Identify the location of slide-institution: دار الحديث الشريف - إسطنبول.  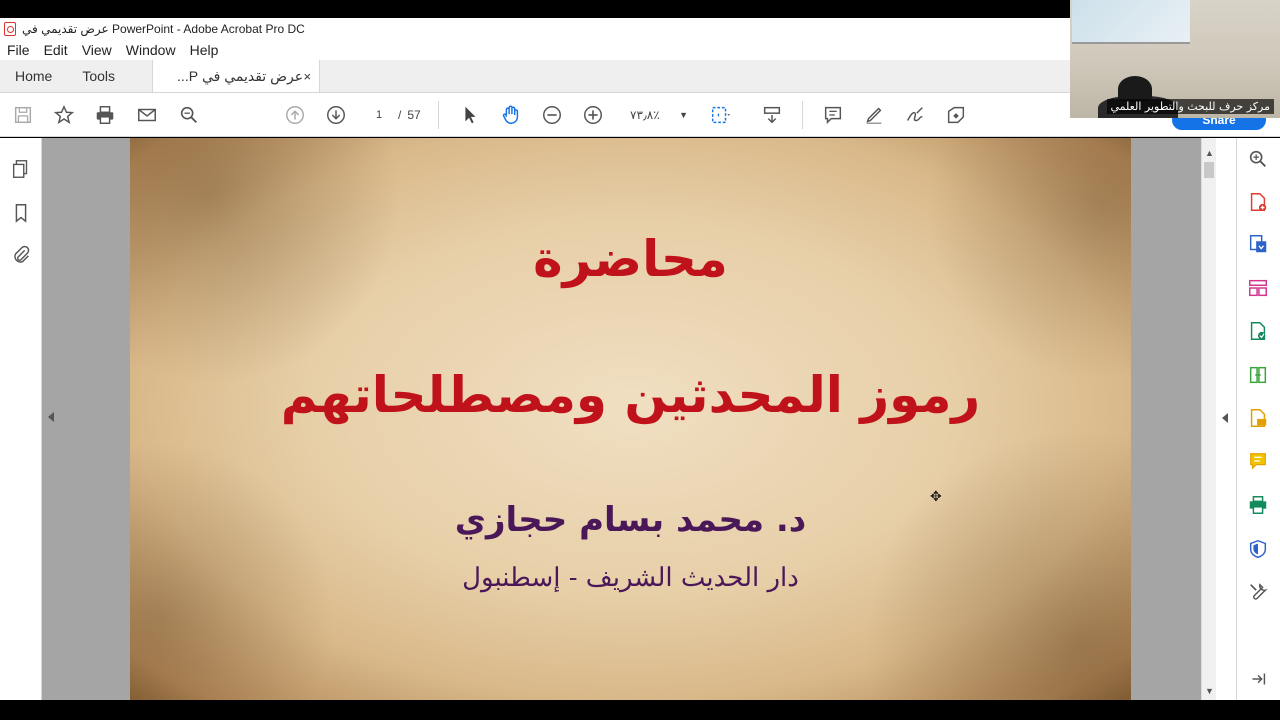
(630, 578).